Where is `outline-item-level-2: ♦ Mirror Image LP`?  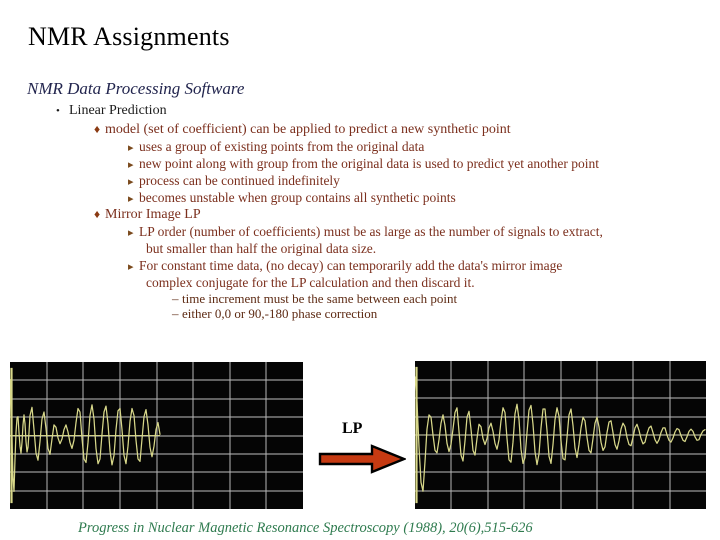 outline-item-level-2: ♦ Mirror Image LP is located at coordinates (360, 215).